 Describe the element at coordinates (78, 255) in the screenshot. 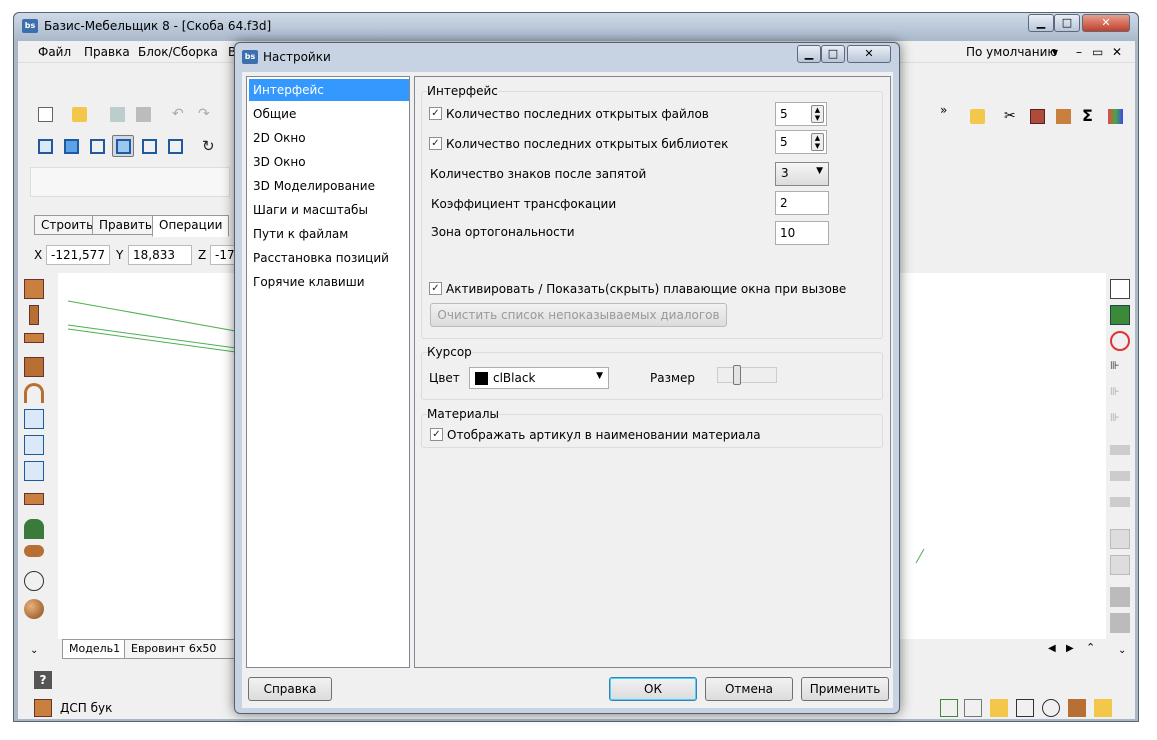

I see `x-coord-field: -121,577` at that location.